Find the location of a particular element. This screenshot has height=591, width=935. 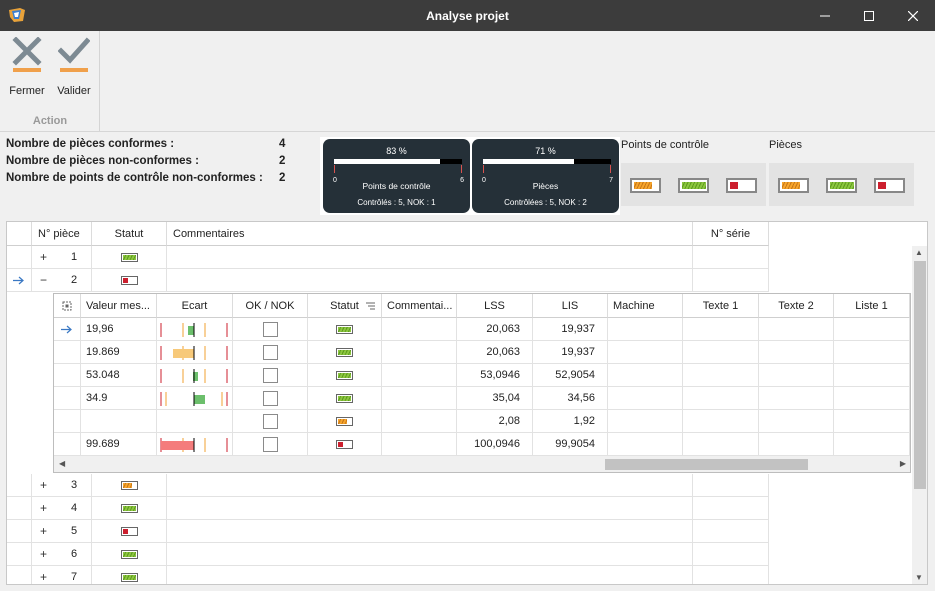

scroll-up-icon: ▲ is located at coordinates (919, 252).